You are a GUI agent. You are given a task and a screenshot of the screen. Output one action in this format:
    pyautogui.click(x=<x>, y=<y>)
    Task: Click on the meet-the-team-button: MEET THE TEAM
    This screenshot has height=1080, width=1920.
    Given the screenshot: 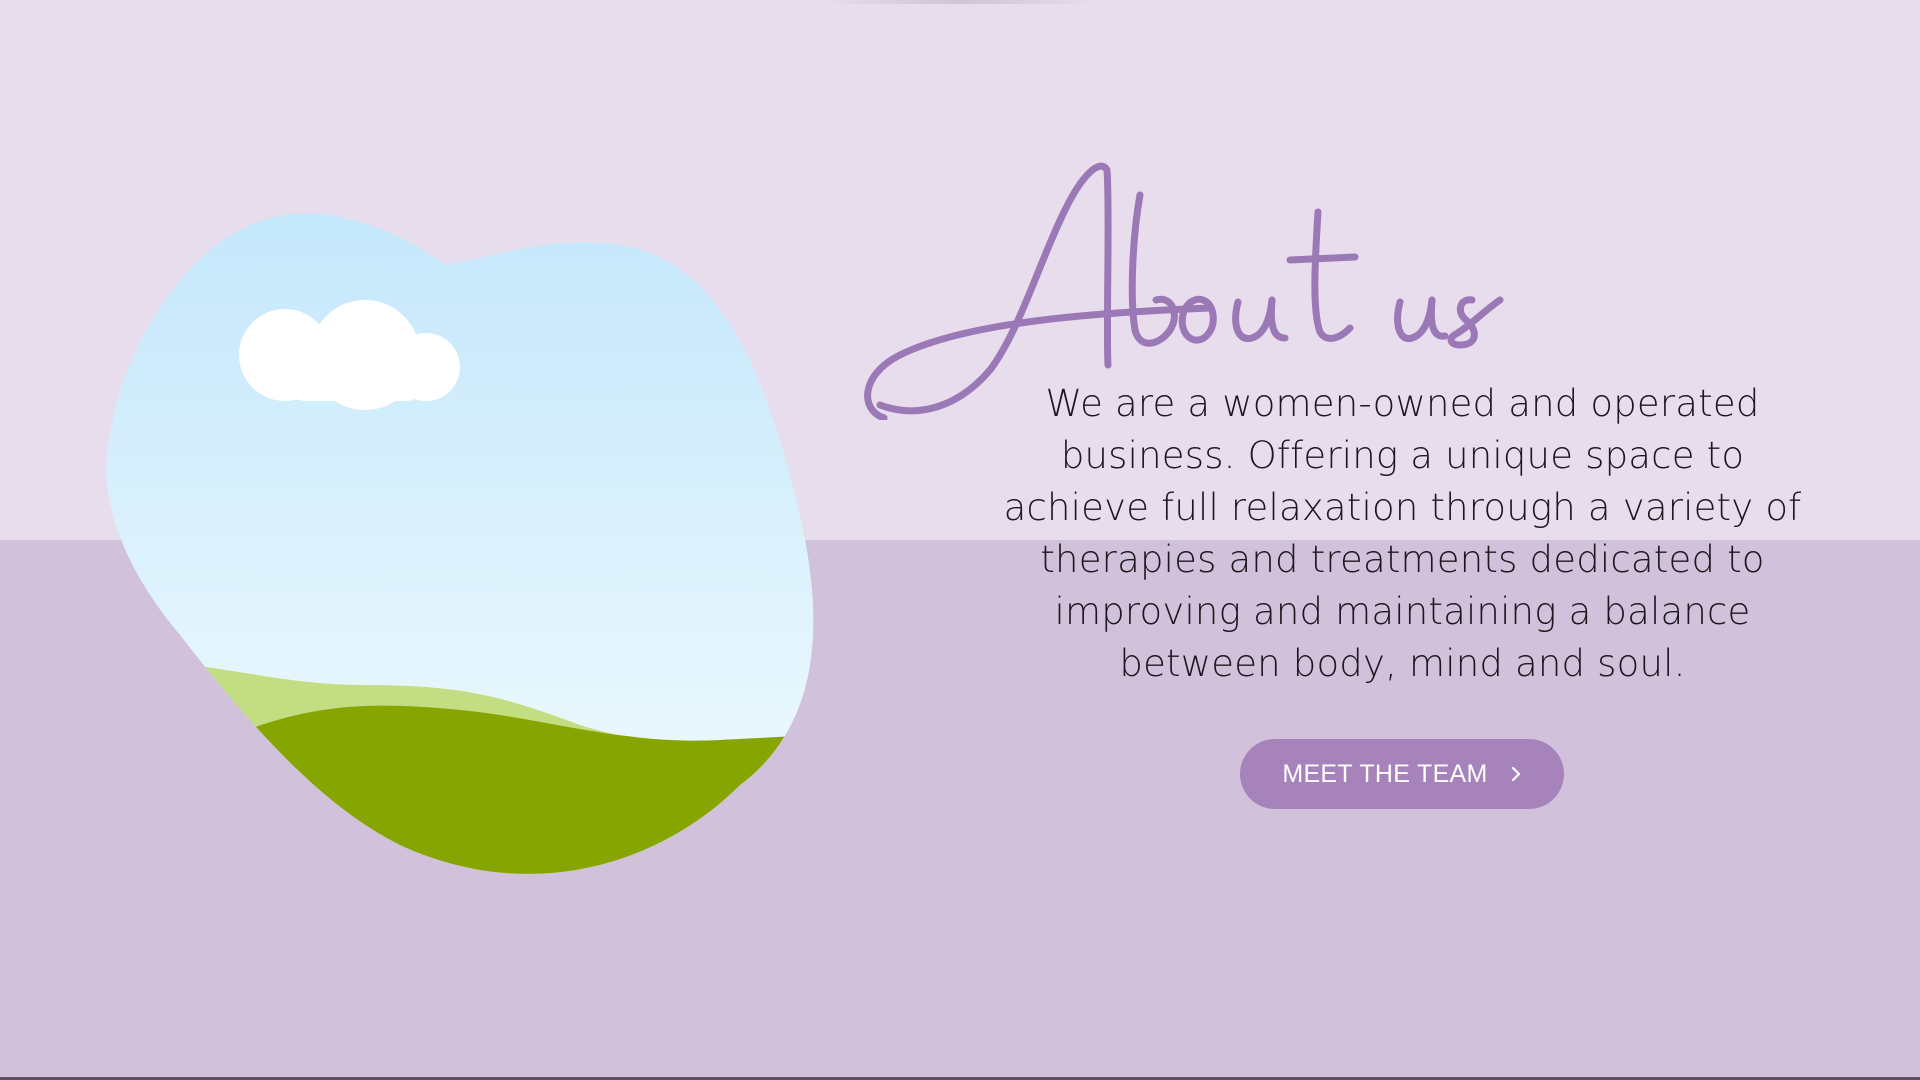 What is the action you would take?
    pyautogui.click(x=1402, y=774)
    